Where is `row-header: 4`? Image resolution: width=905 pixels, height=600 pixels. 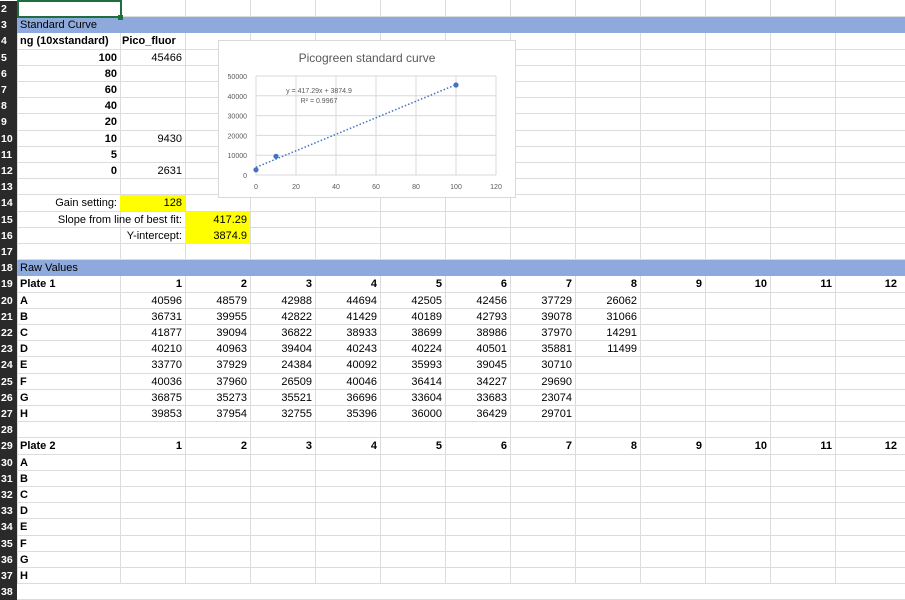
row-header: 4 is located at coordinates (8, 41).